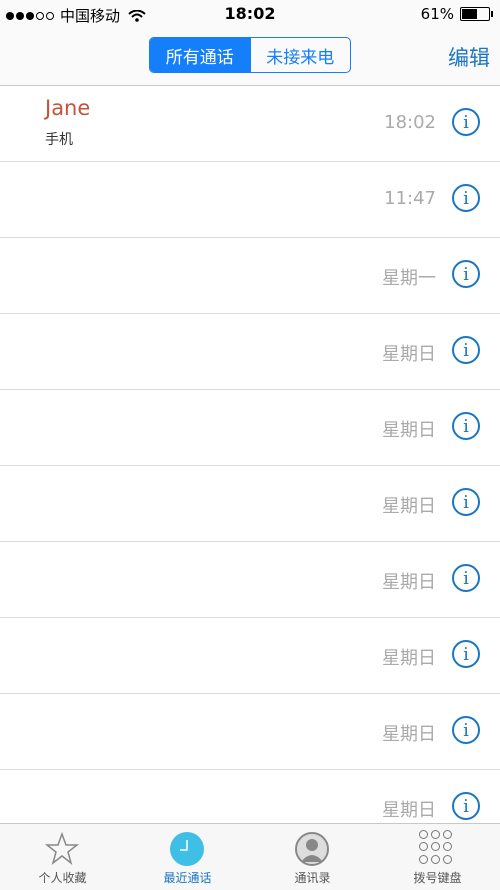 The image size is (500, 890). Describe the element at coordinates (410, 122) in the screenshot. I see `call-time: 18:02` at that location.